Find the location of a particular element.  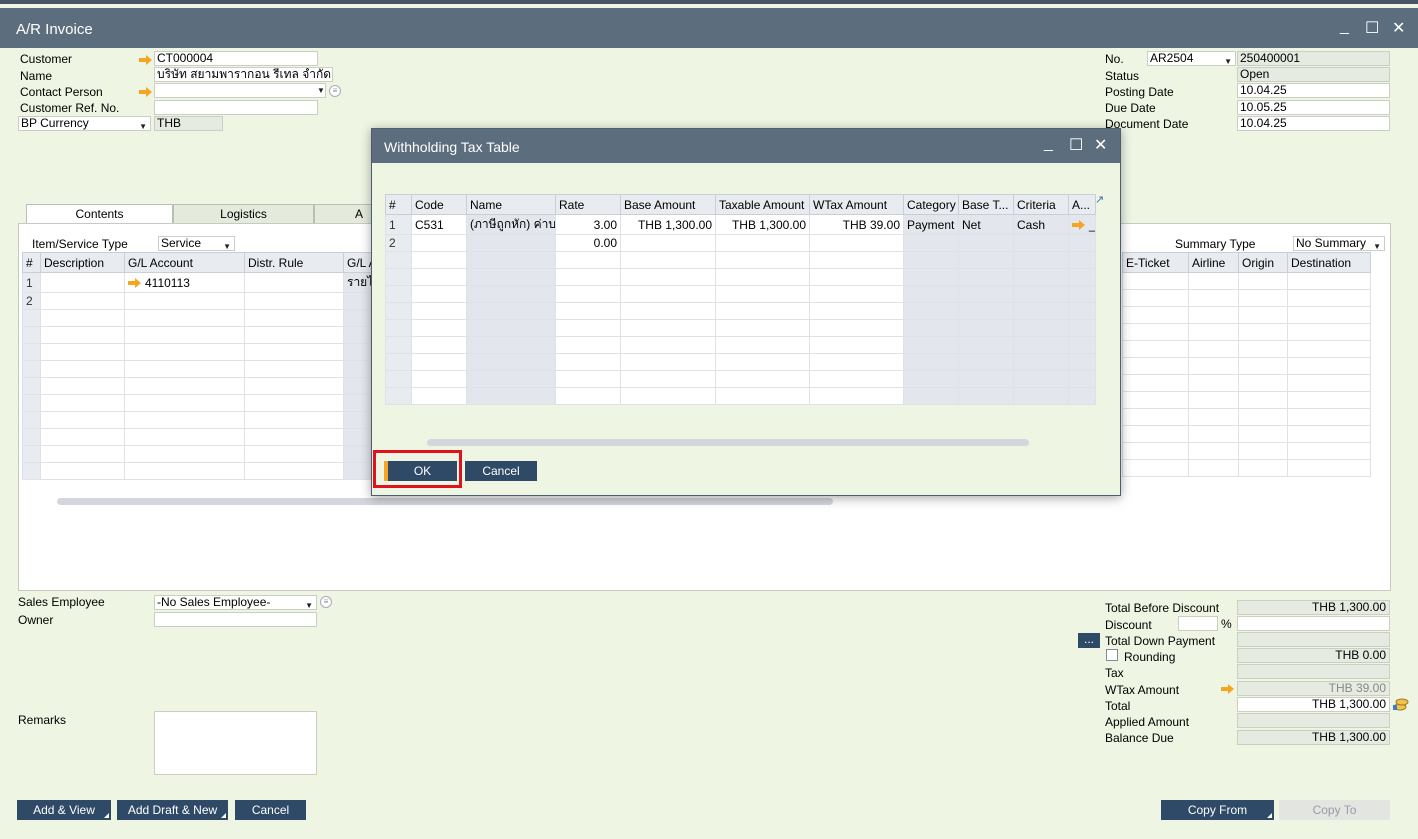

item-type-select: Service ▼ is located at coordinates (196, 243).